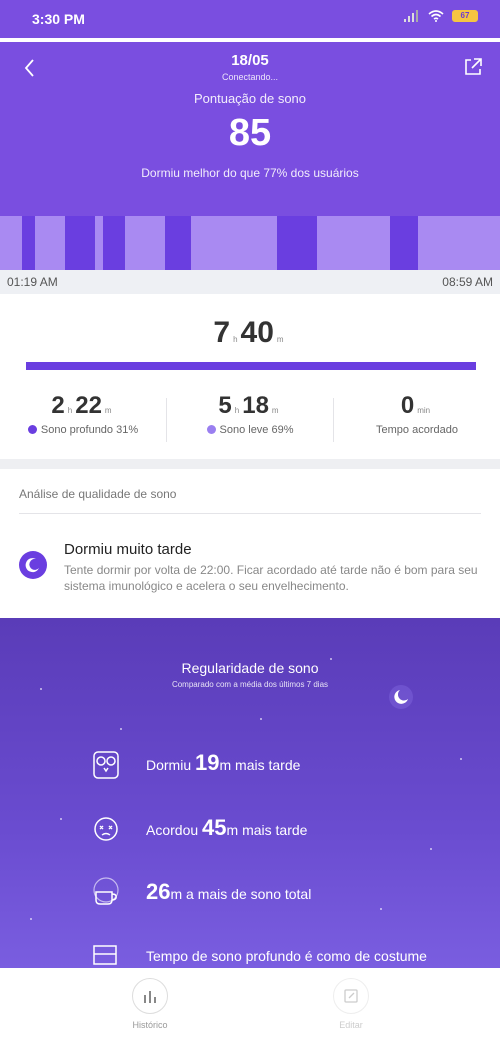  Describe the element at coordinates (250, 19) in the screenshot. I see `status-bar: 3:30 PM 67` at that location.